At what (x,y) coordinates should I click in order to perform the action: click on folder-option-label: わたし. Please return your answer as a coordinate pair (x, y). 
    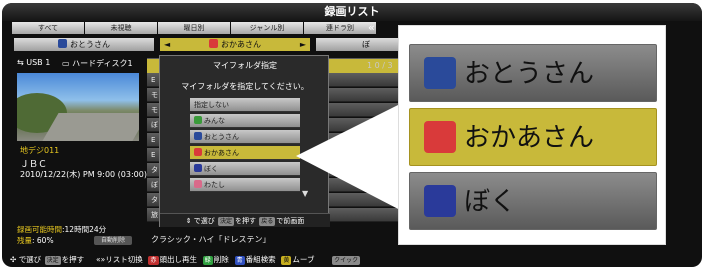
    Looking at the image, I should click on (214, 185).